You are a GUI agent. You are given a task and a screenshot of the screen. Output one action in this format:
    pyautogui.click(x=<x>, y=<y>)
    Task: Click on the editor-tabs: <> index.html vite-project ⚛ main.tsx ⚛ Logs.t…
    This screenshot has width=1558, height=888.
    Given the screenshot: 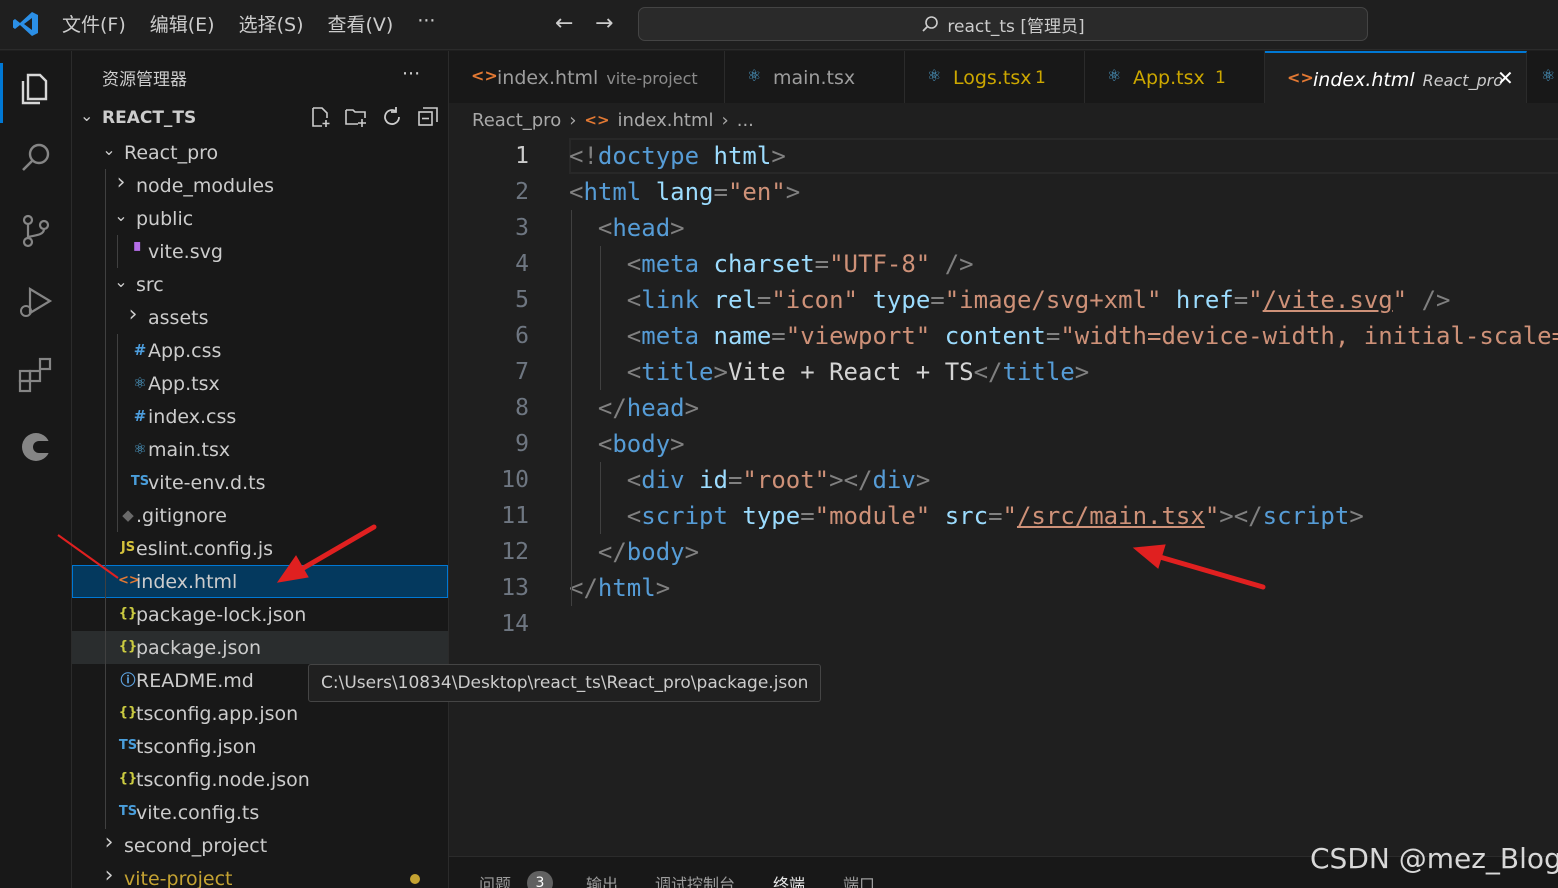 What is the action you would take?
    pyautogui.click(x=1003, y=77)
    